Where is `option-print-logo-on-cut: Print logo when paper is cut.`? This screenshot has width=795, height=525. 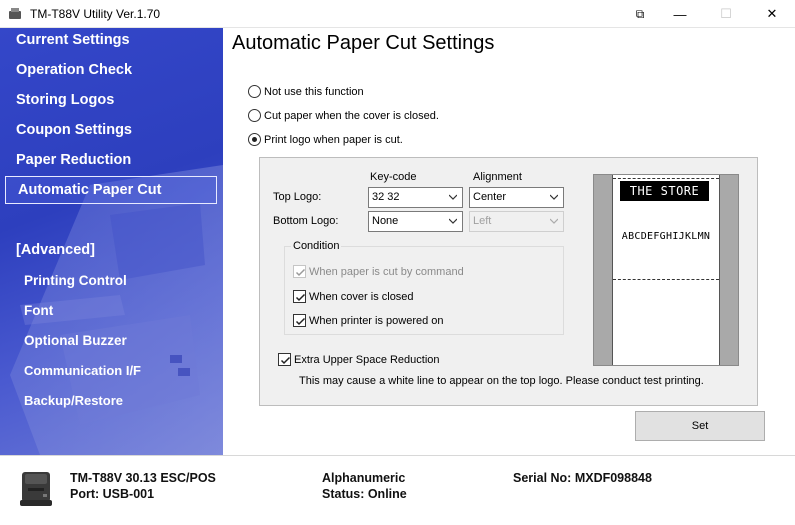 option-print-logo-on-cut: Print logo when paper is cut. is located at coordinates (325, 139).